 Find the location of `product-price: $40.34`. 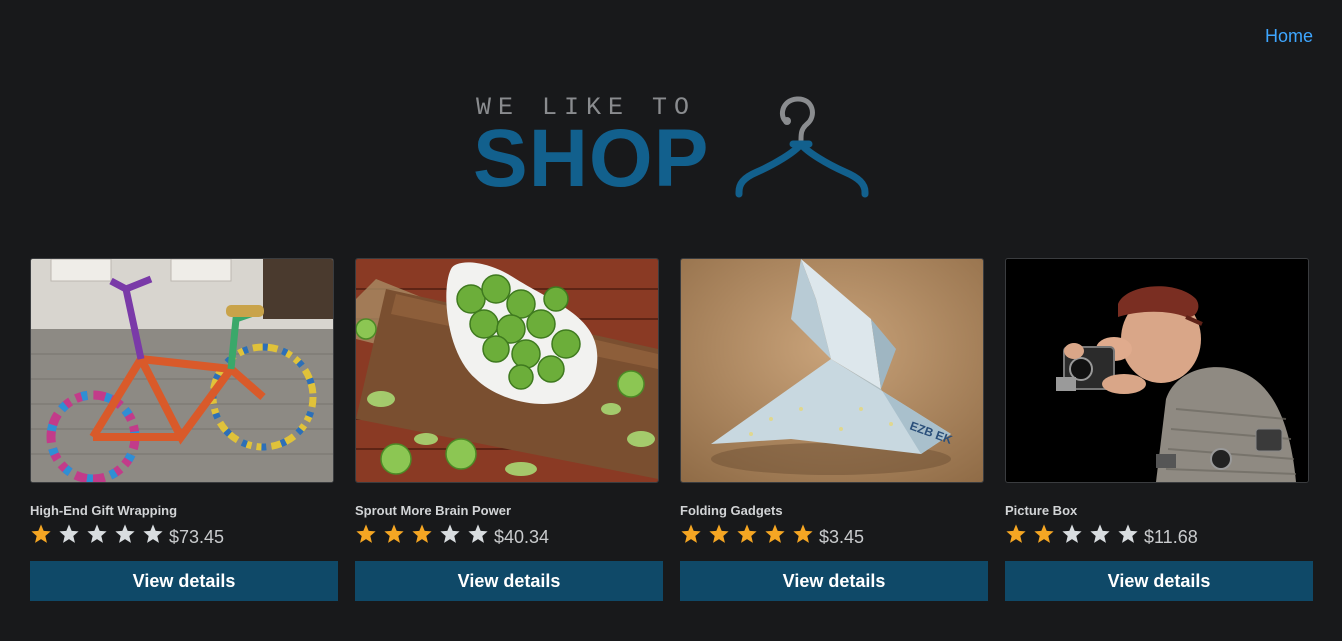

product-price: $40.34 is located at coordinates (522, 536).